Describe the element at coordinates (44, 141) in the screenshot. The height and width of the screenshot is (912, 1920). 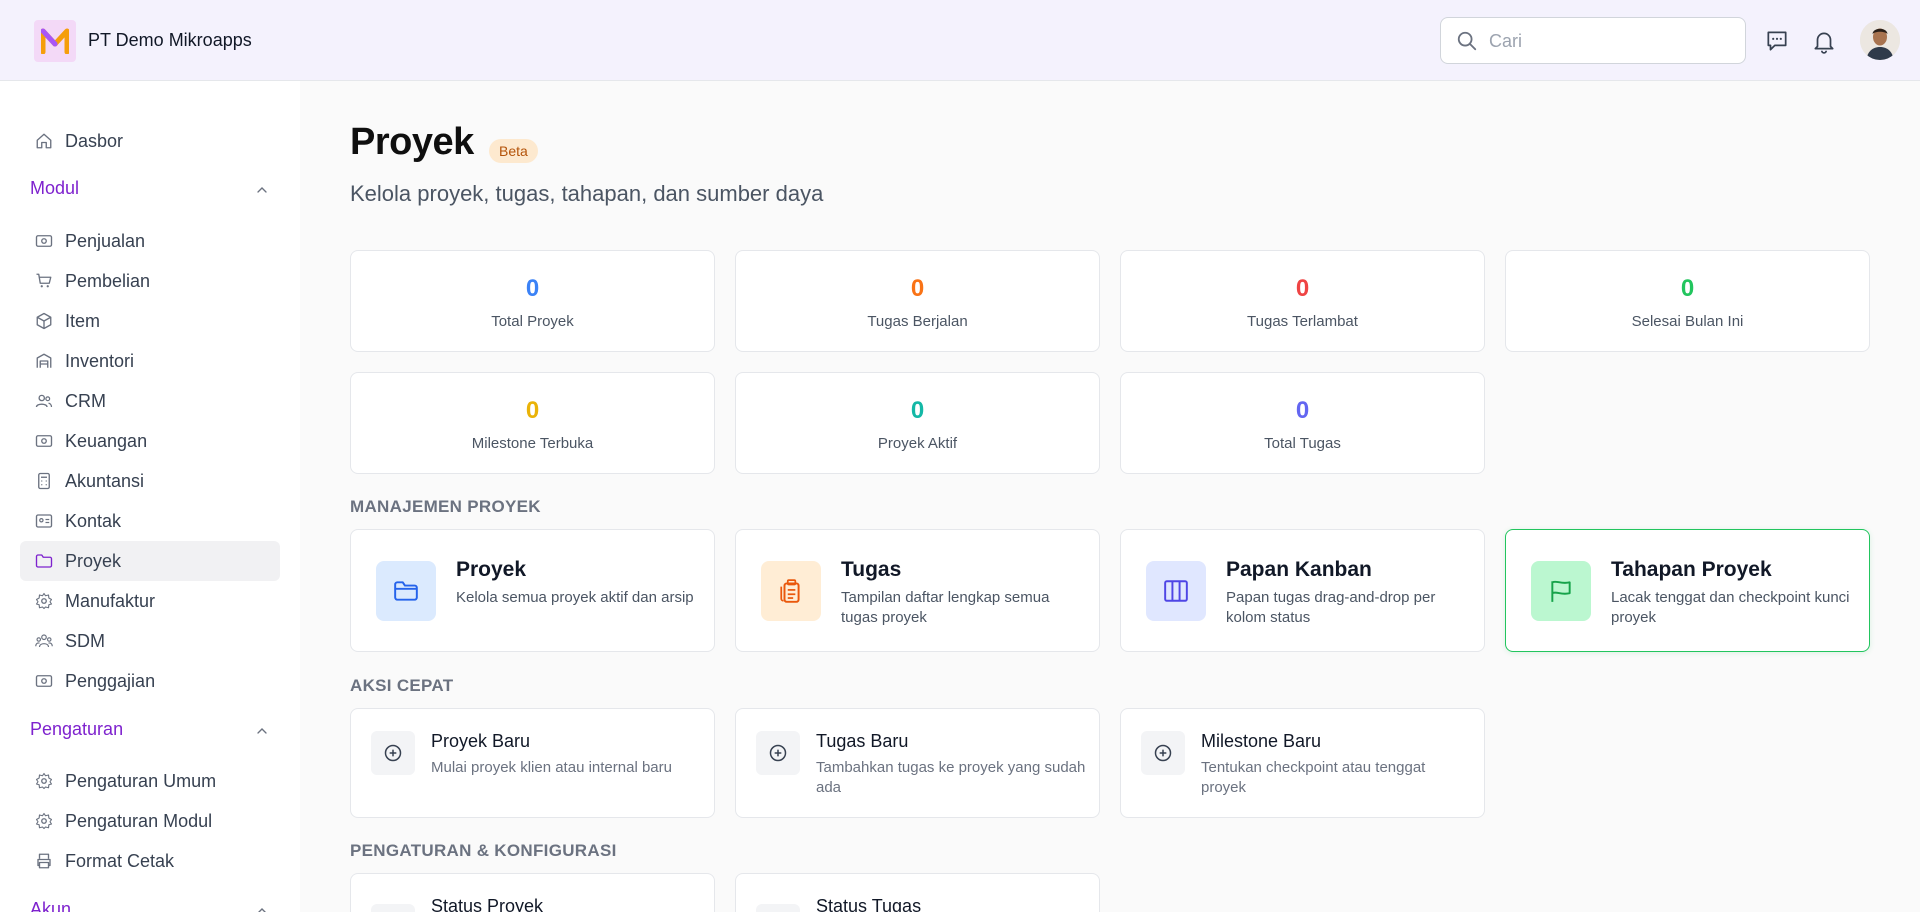
I see `home-icon` at that location.